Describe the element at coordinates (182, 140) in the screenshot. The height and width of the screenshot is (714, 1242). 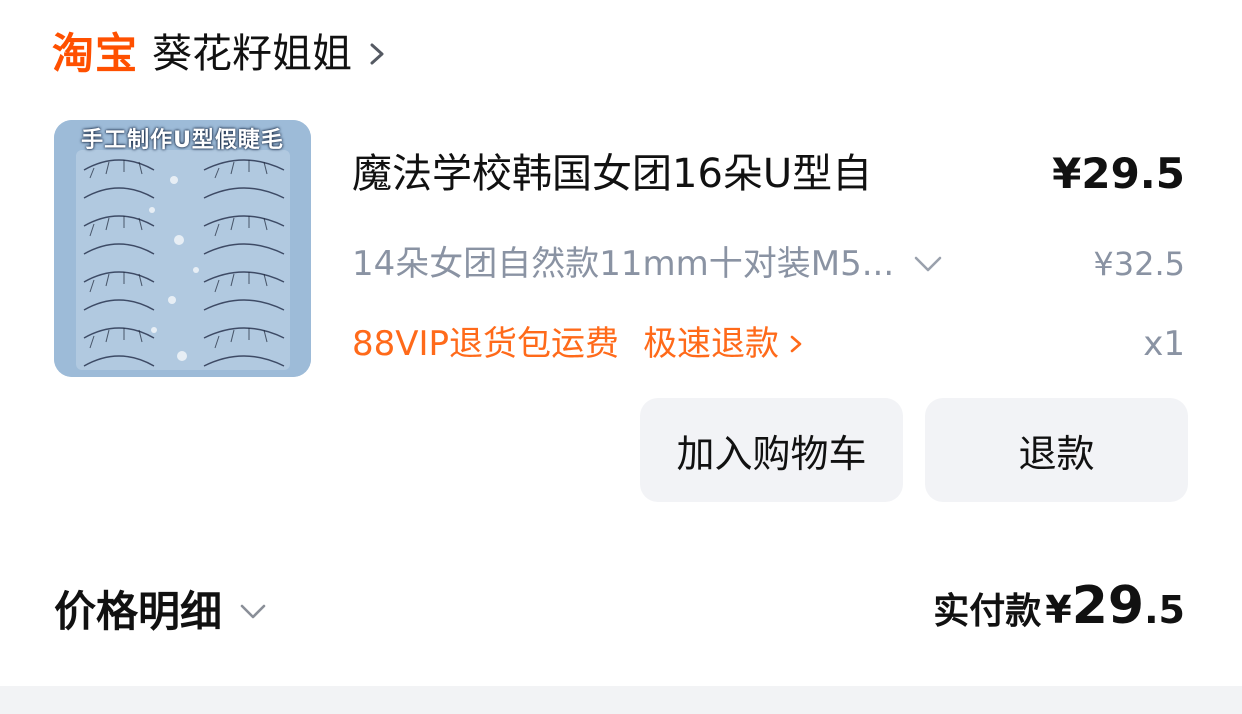
I see `product-image-caption: 手工制作U型假睫毛` at that location.